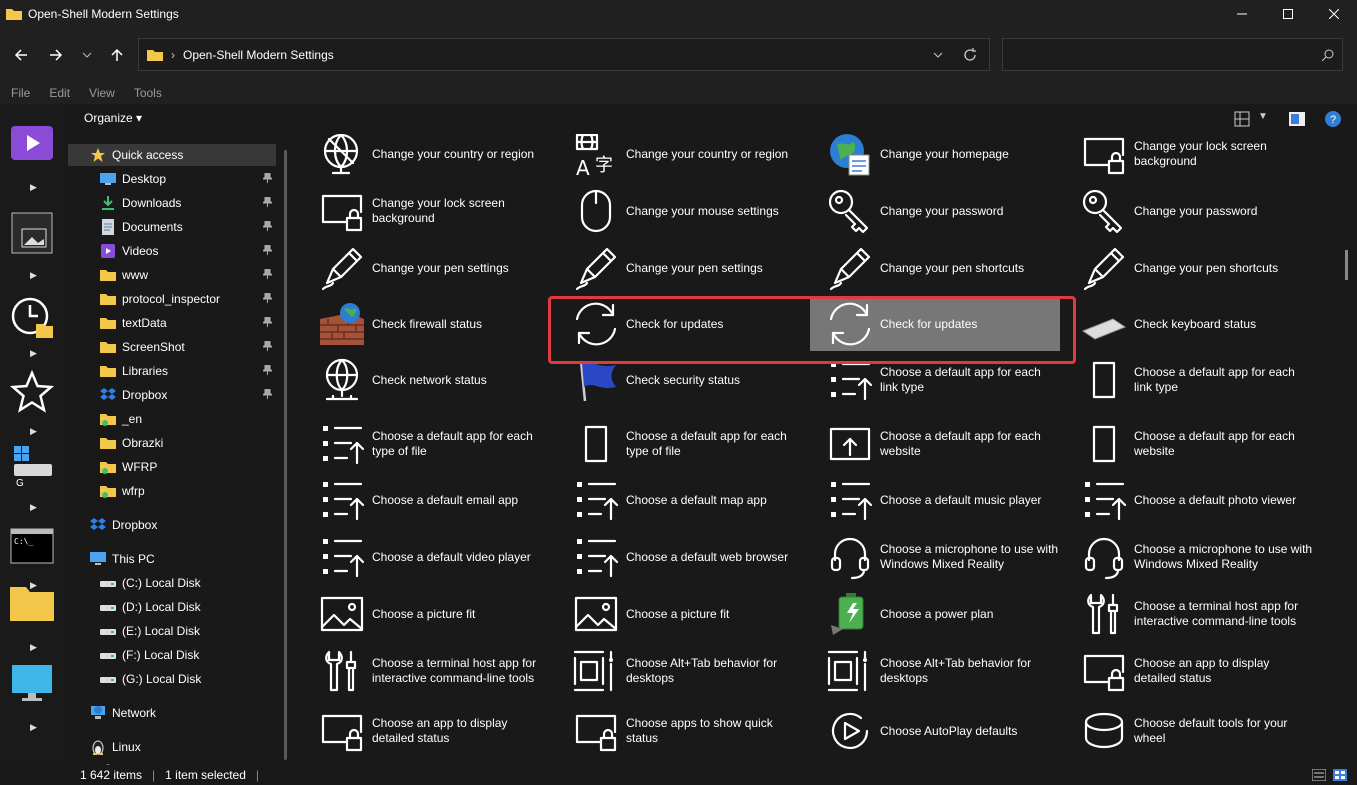  I want to click on dock-explorer, so click(32, 603).